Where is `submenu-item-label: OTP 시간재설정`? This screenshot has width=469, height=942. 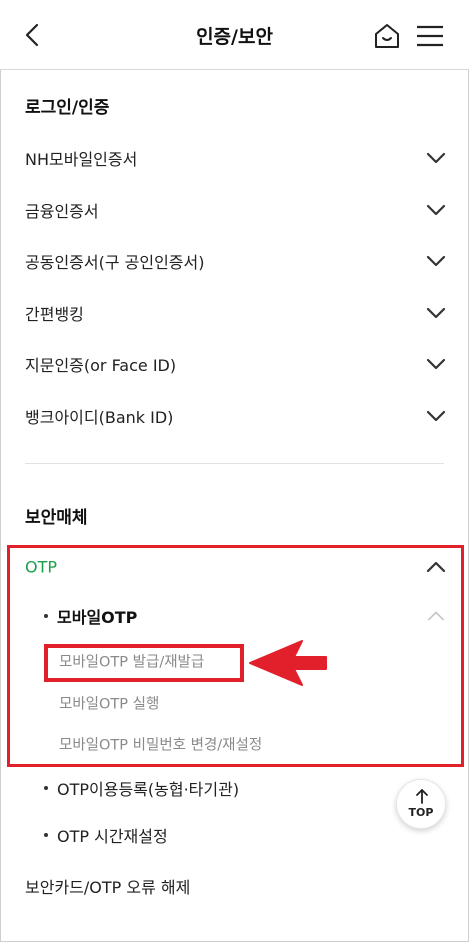
submenu-item-label: OTP 시간재설정 is located at coordinates (112, 836).